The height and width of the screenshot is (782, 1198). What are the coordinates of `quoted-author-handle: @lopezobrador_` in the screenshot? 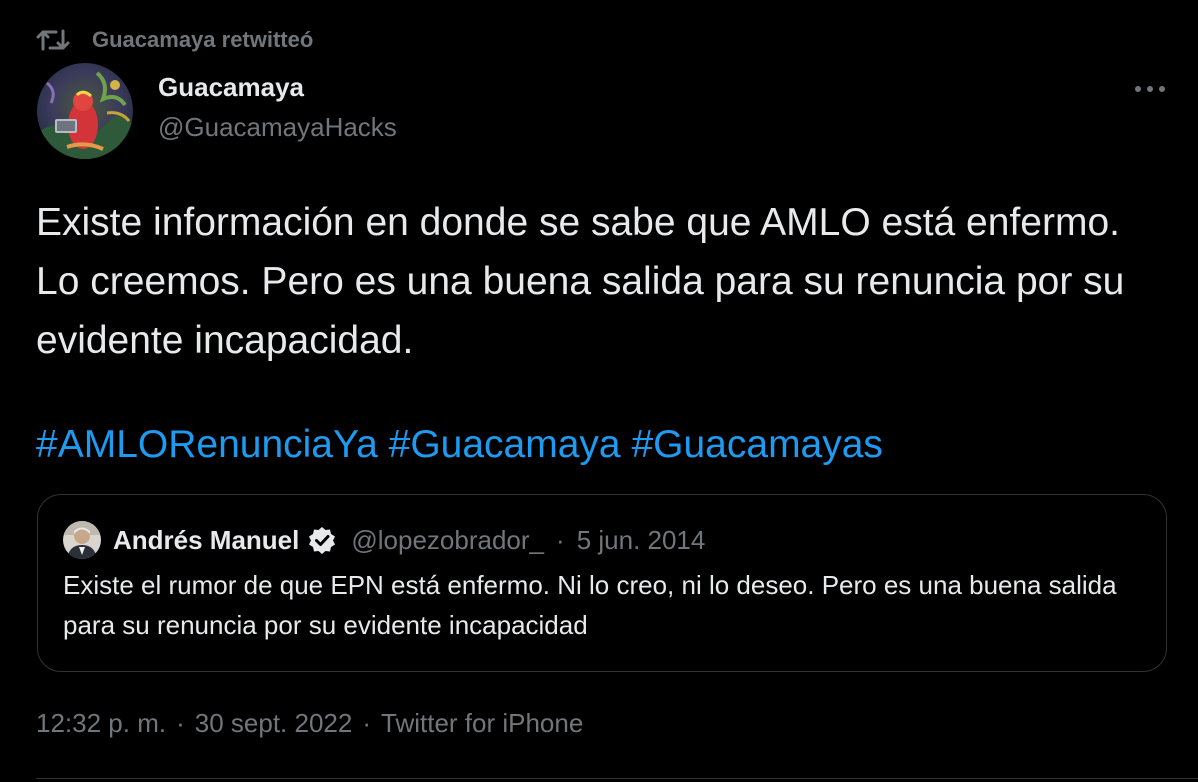 It's located at (447, 540).